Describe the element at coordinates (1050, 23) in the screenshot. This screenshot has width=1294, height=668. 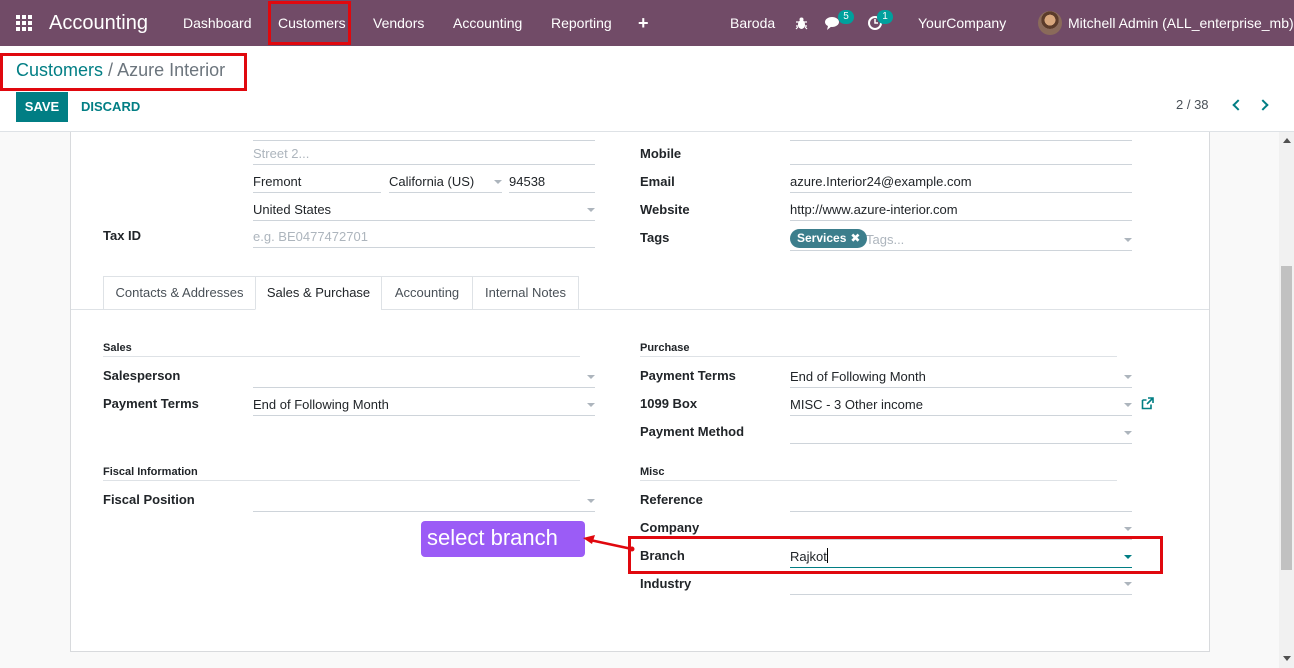
I see `user-avatar` at that location.